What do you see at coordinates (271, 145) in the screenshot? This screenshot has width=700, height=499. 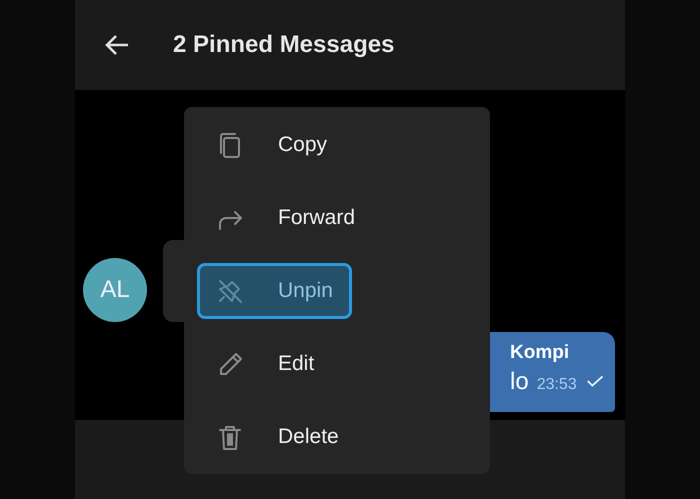 I see `menu-item: Copy` at bounding box center [271, 145].